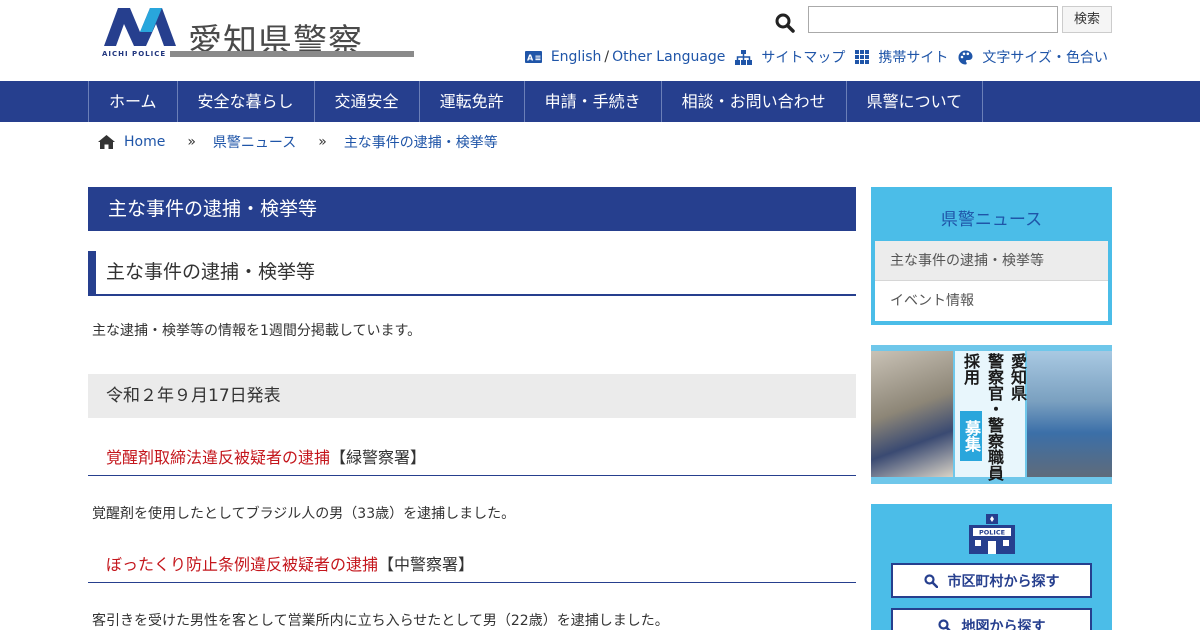 The image size is (1200, 630). I want to click on police-station-icon: POLICE, so click(992, 534).